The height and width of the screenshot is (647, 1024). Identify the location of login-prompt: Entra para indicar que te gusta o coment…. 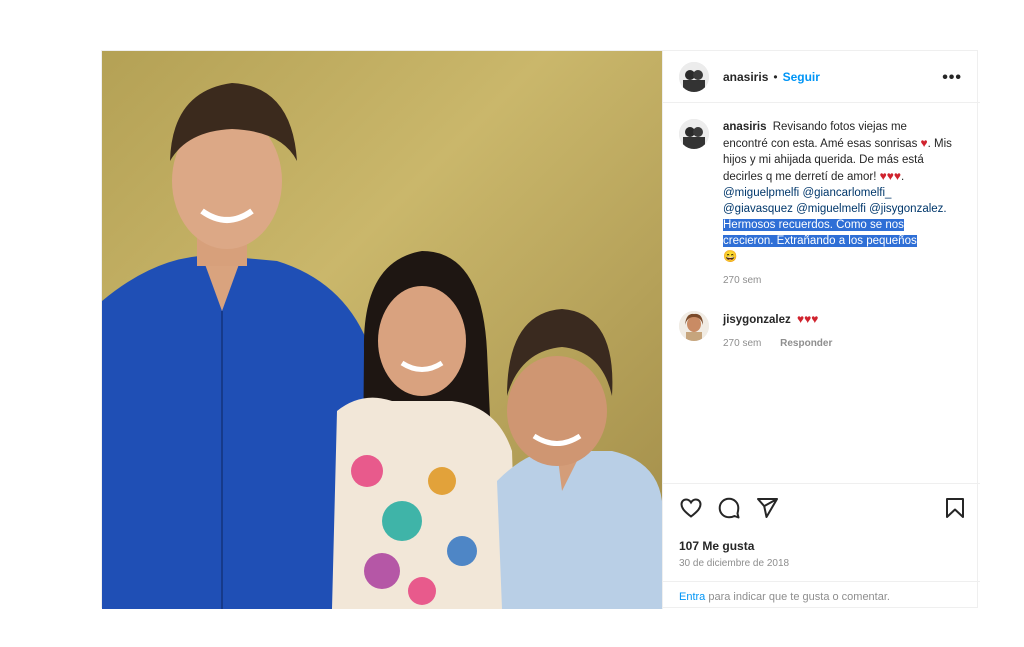
(821, 595).